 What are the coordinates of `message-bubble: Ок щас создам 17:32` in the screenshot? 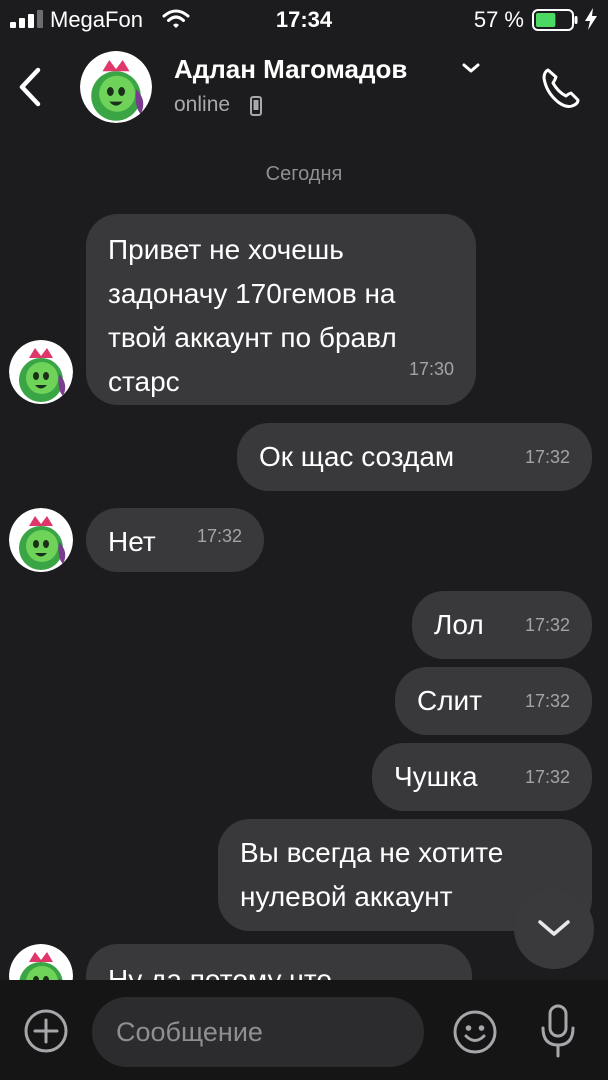 It's located at (414, 457).